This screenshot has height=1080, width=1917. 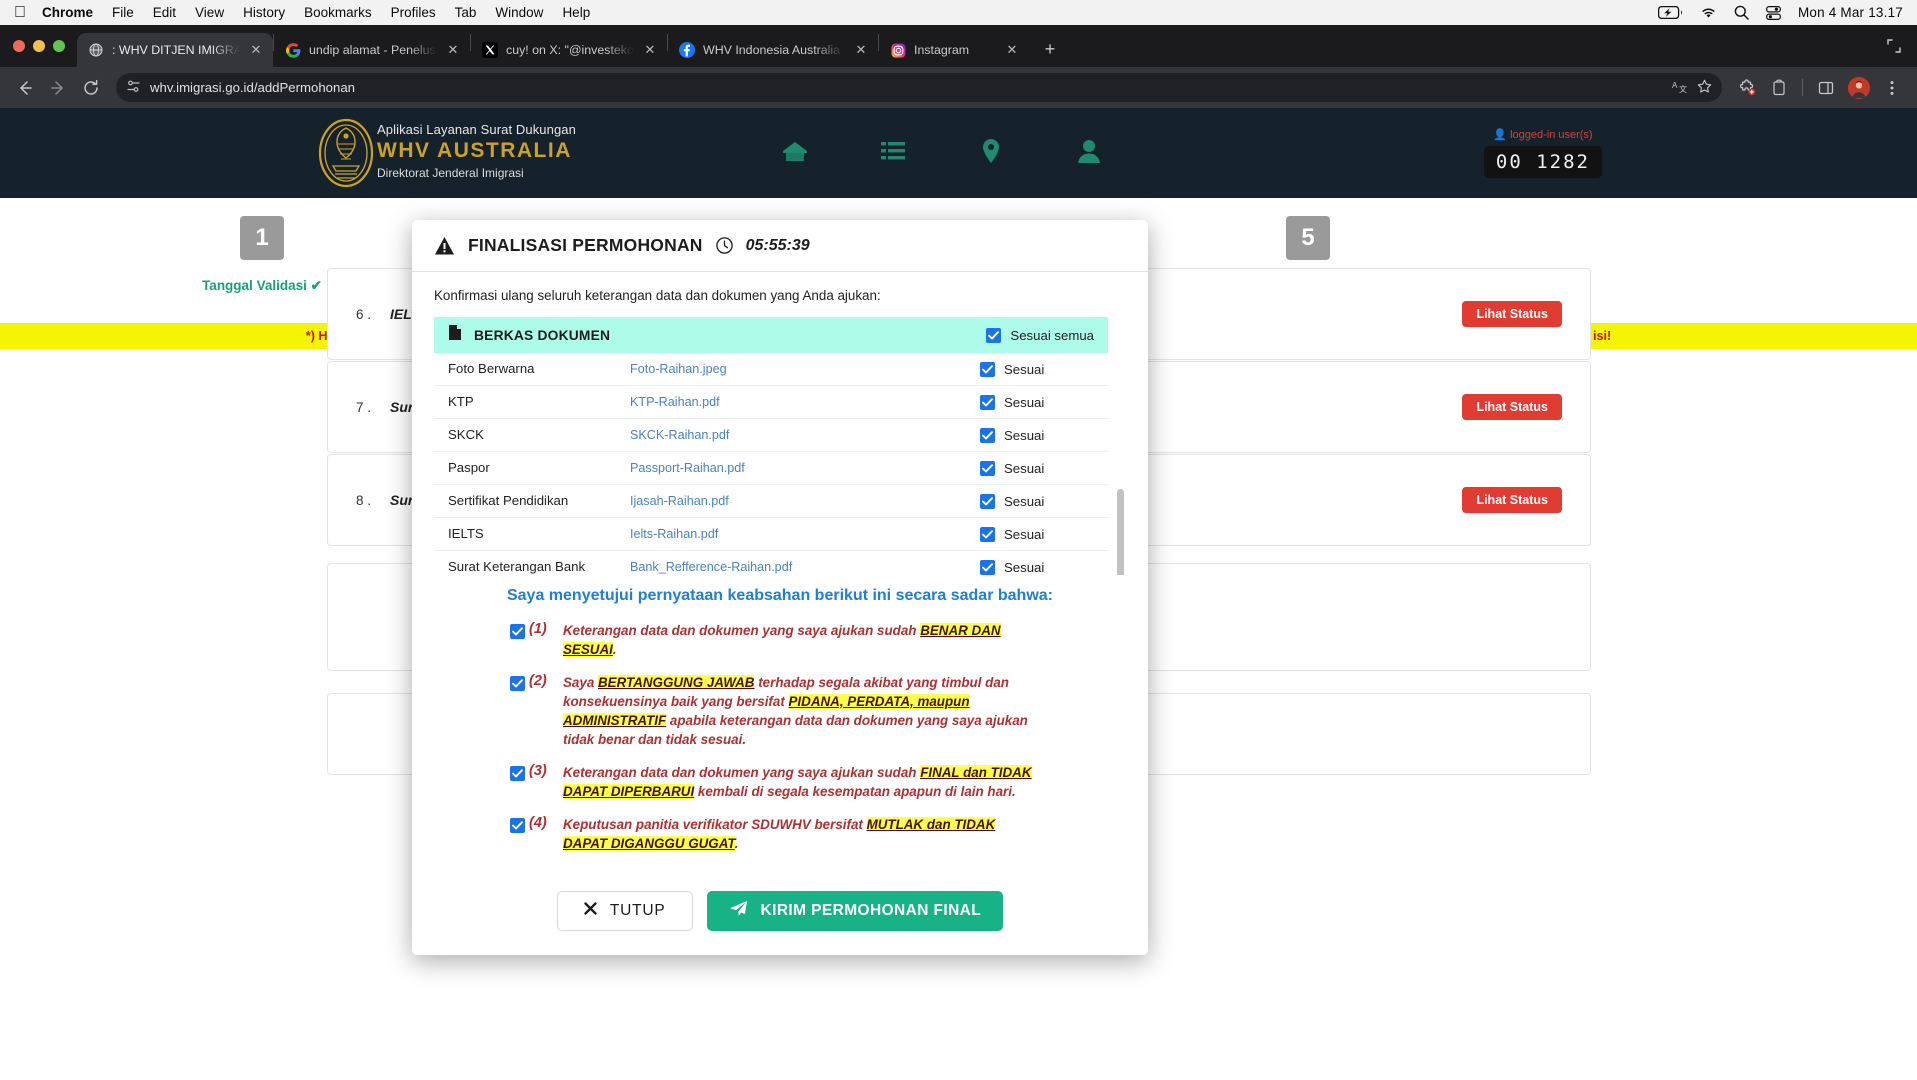 I want to click on star-icon, so click(x=1704, y=88).